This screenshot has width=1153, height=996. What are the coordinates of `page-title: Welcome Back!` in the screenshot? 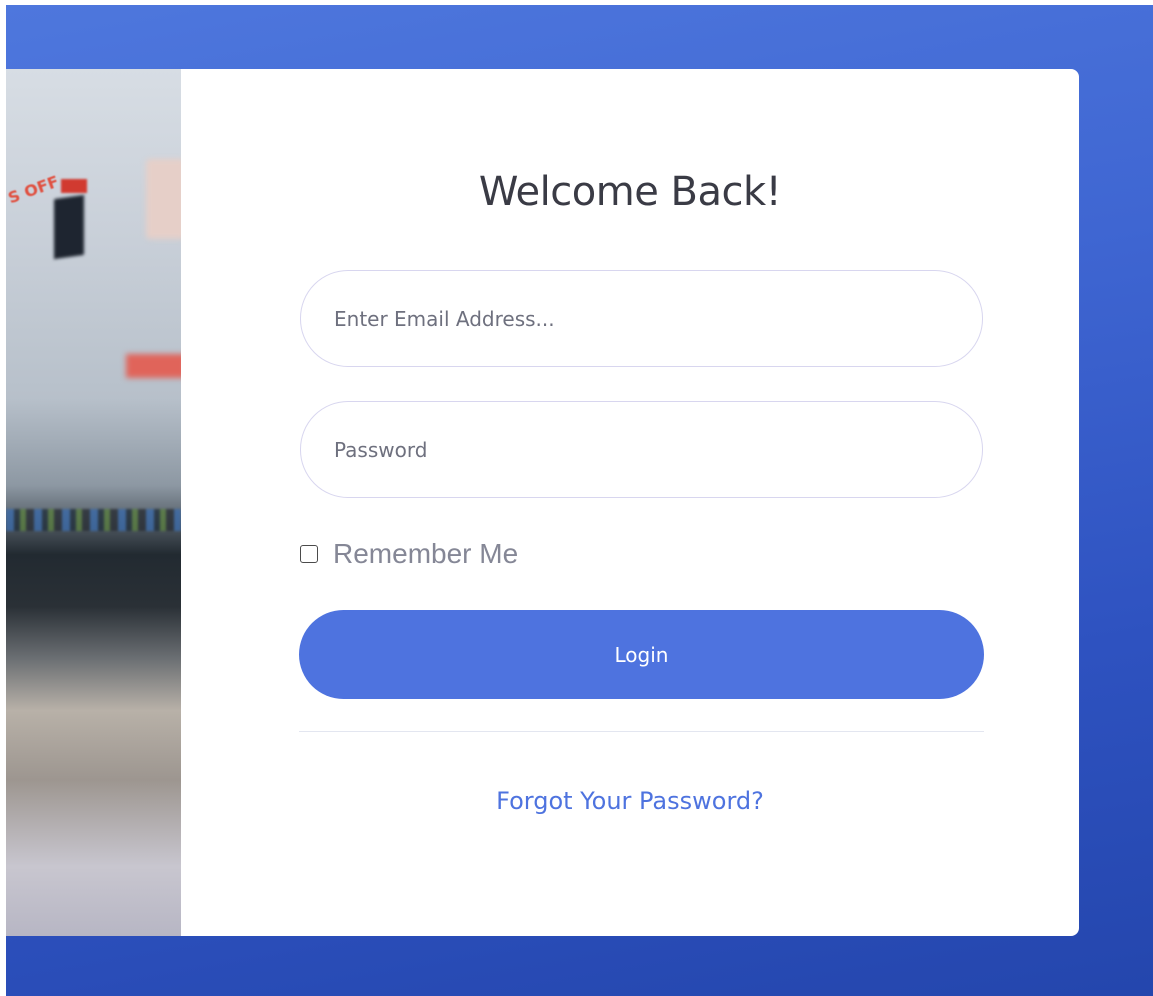 It's located at (630, 192).